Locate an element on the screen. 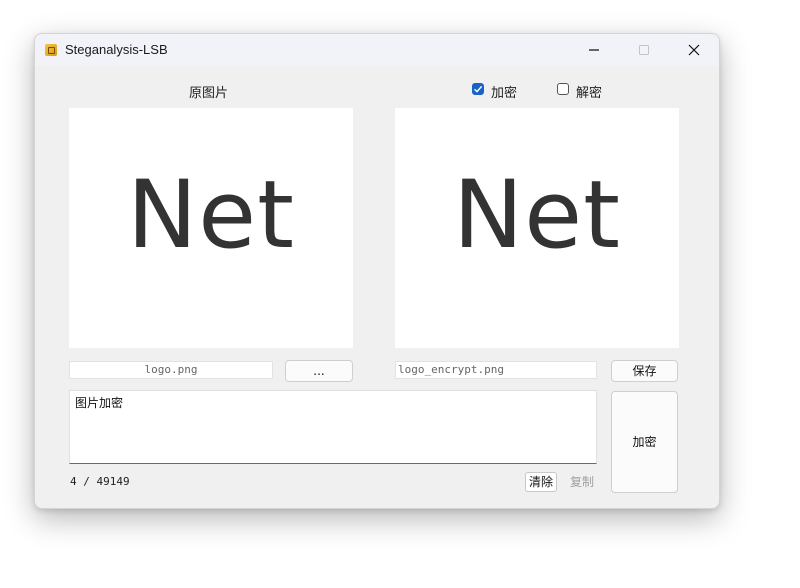 Image resolution: width=800 pixels, height=588 pixels. original-image-logo: Net is located at coordinates (210, 215).